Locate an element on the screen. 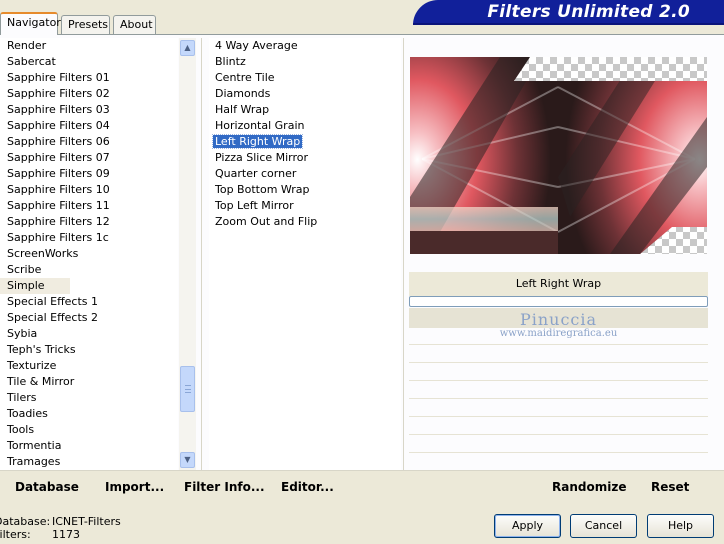  filter-item-label: Pizza Slice Mirror is located at coordinates (262, 157).